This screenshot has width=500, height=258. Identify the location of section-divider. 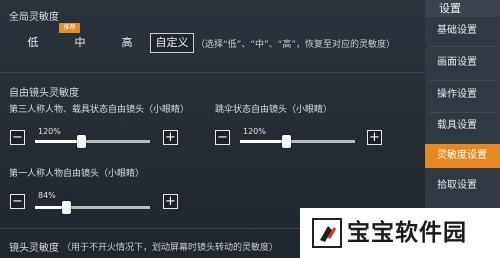
(212, 72).